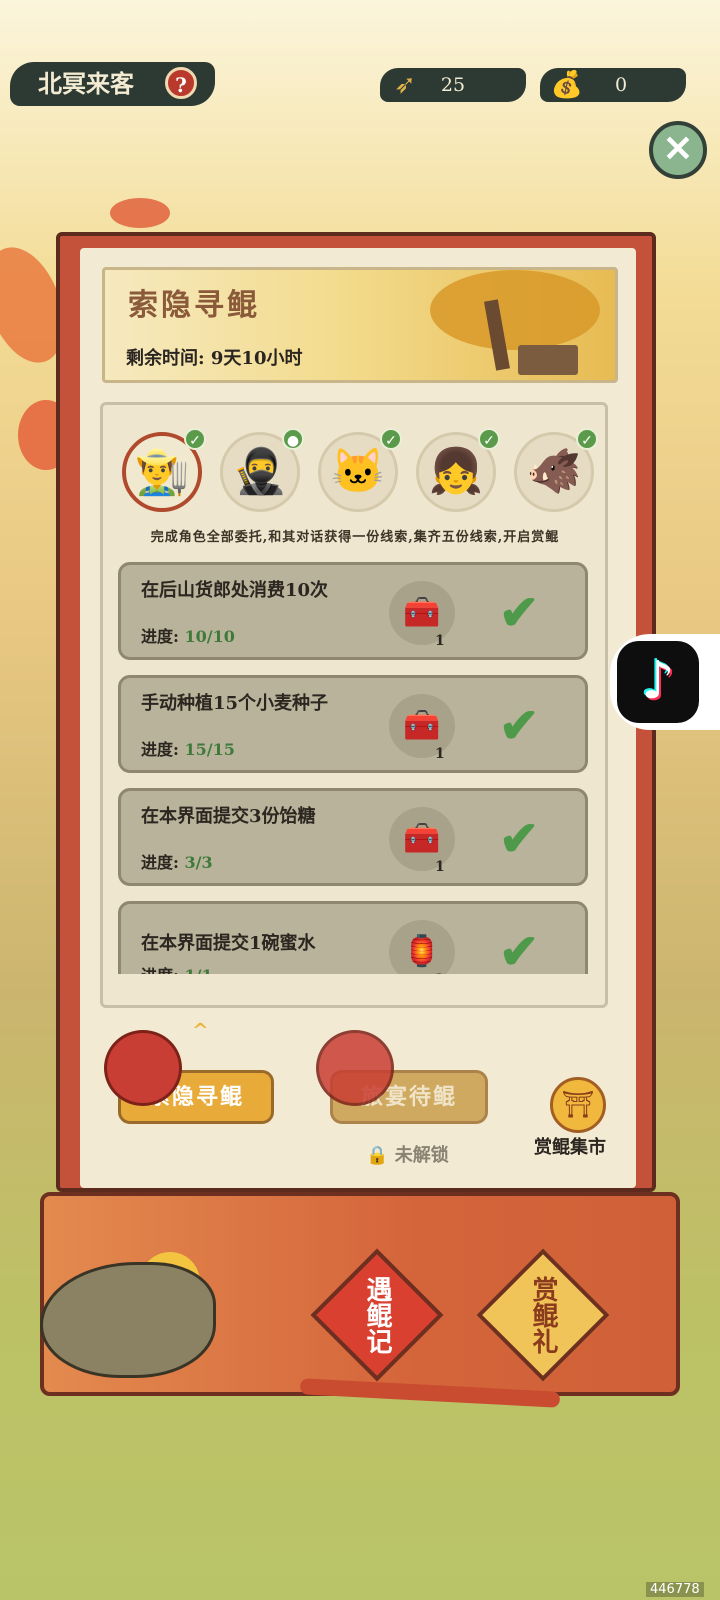 This screenshot has height=1600, width=720. What do you see at coordinates (293, 439) in the screenshot?
I see `pending-badge-icon: ●` at bounding box center [293, 439].